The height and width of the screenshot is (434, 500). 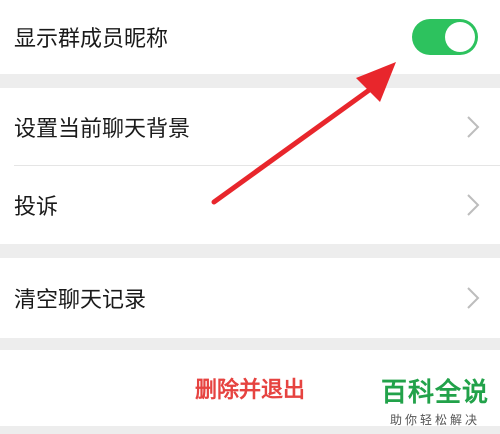 I want to click on watermark-logo: 百科全说 助你轻松解决, so click(x=435, y=400).